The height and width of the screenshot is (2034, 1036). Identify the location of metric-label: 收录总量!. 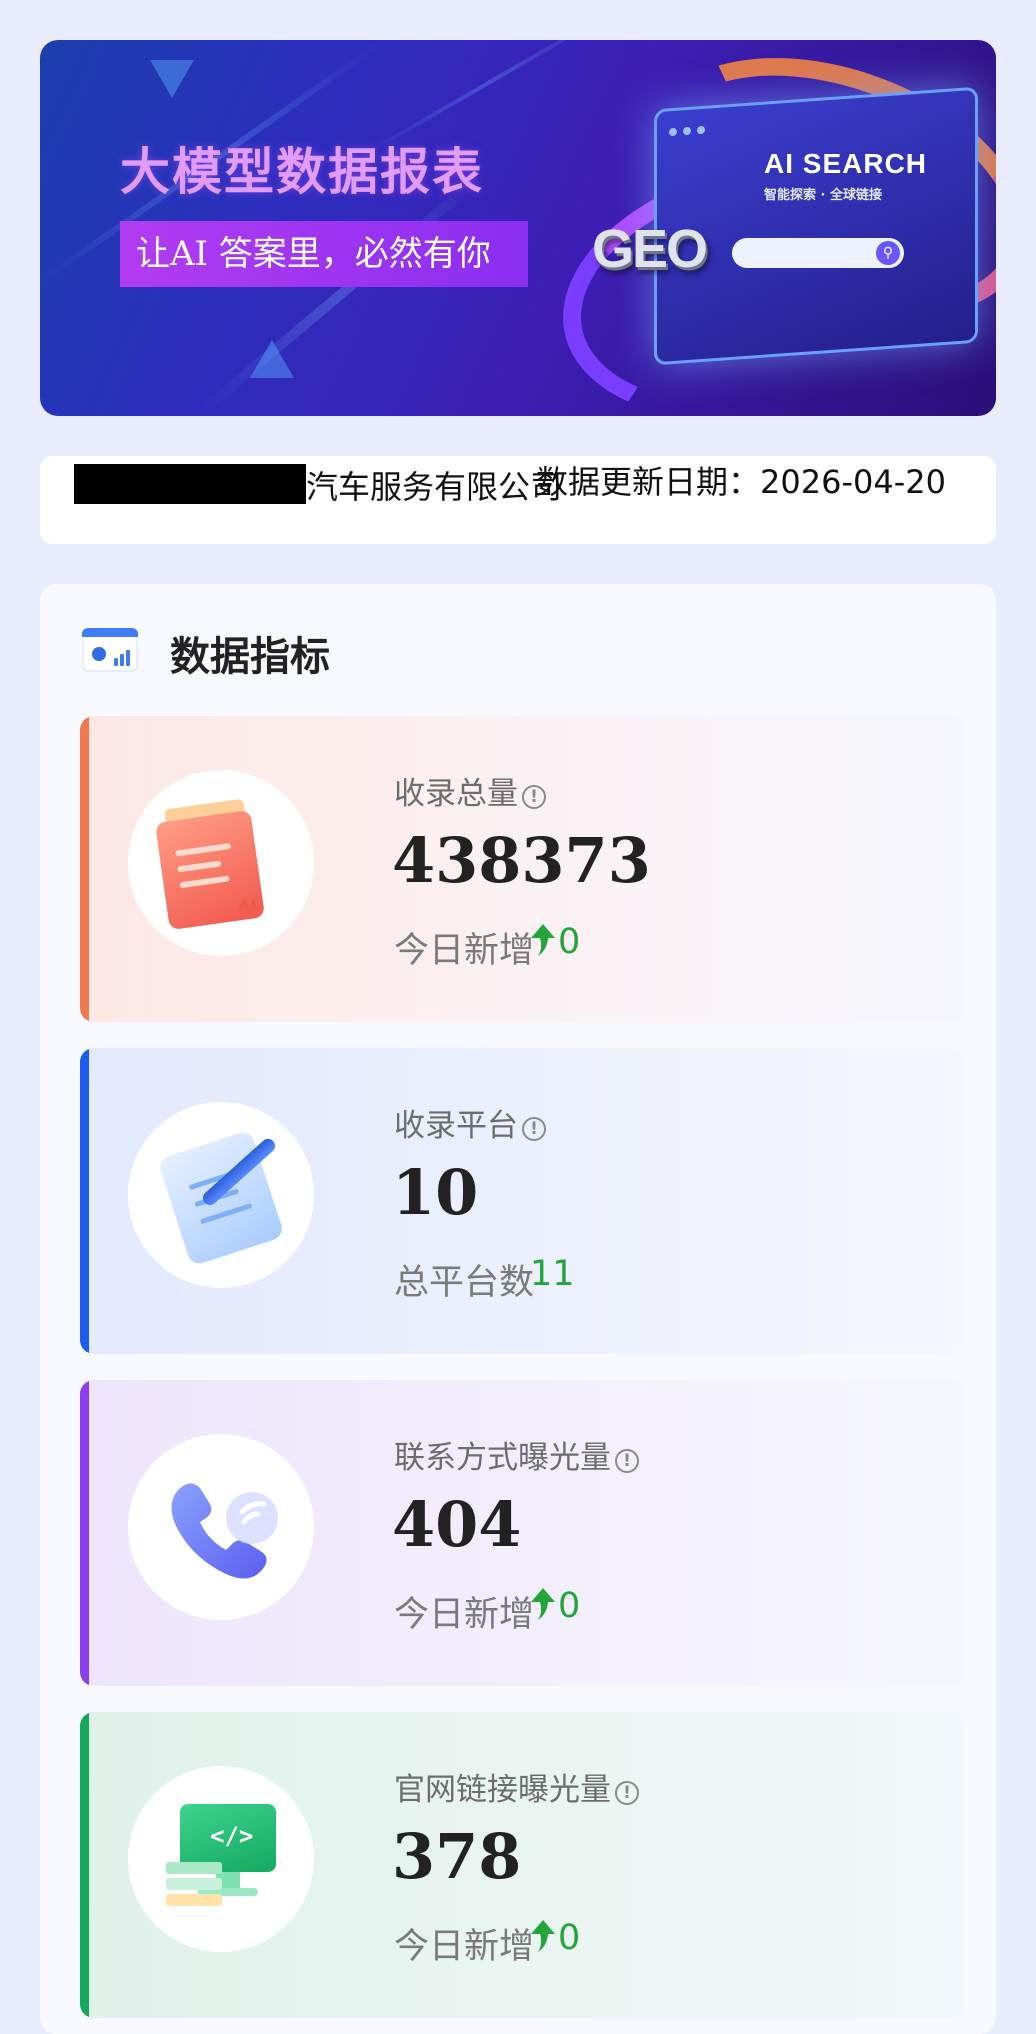
(470, 790).